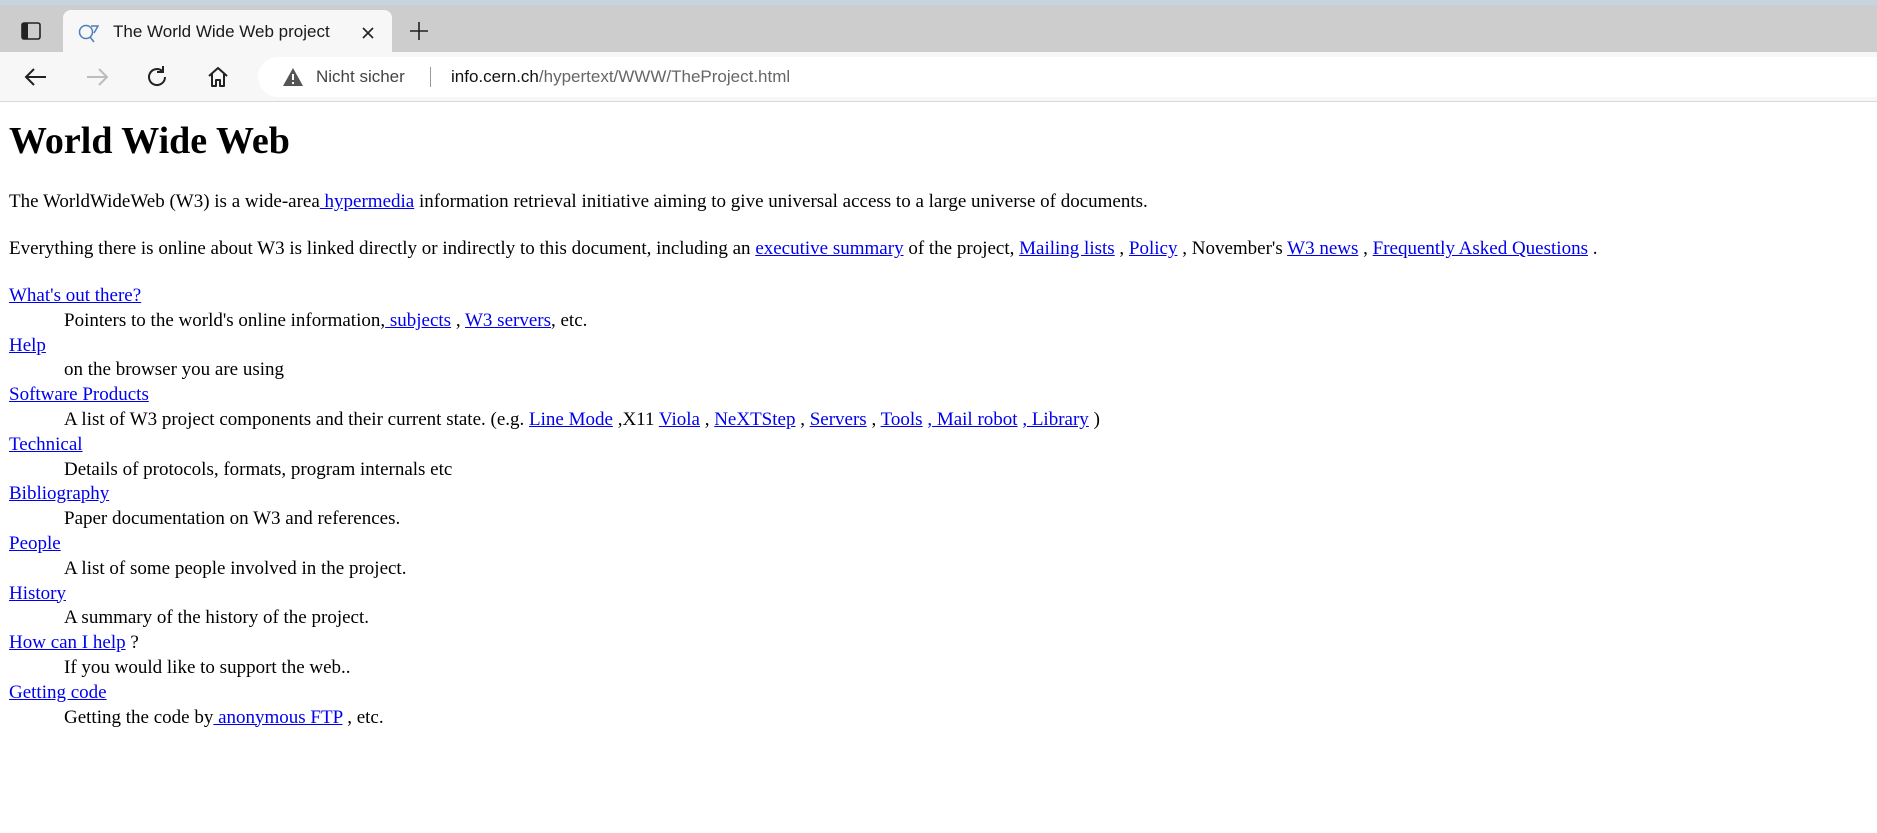  What do you see at coordinates (754, 419) in the screenshot?
I see `nextstep-link: NeXTStep` at bounding box center [754, 419].